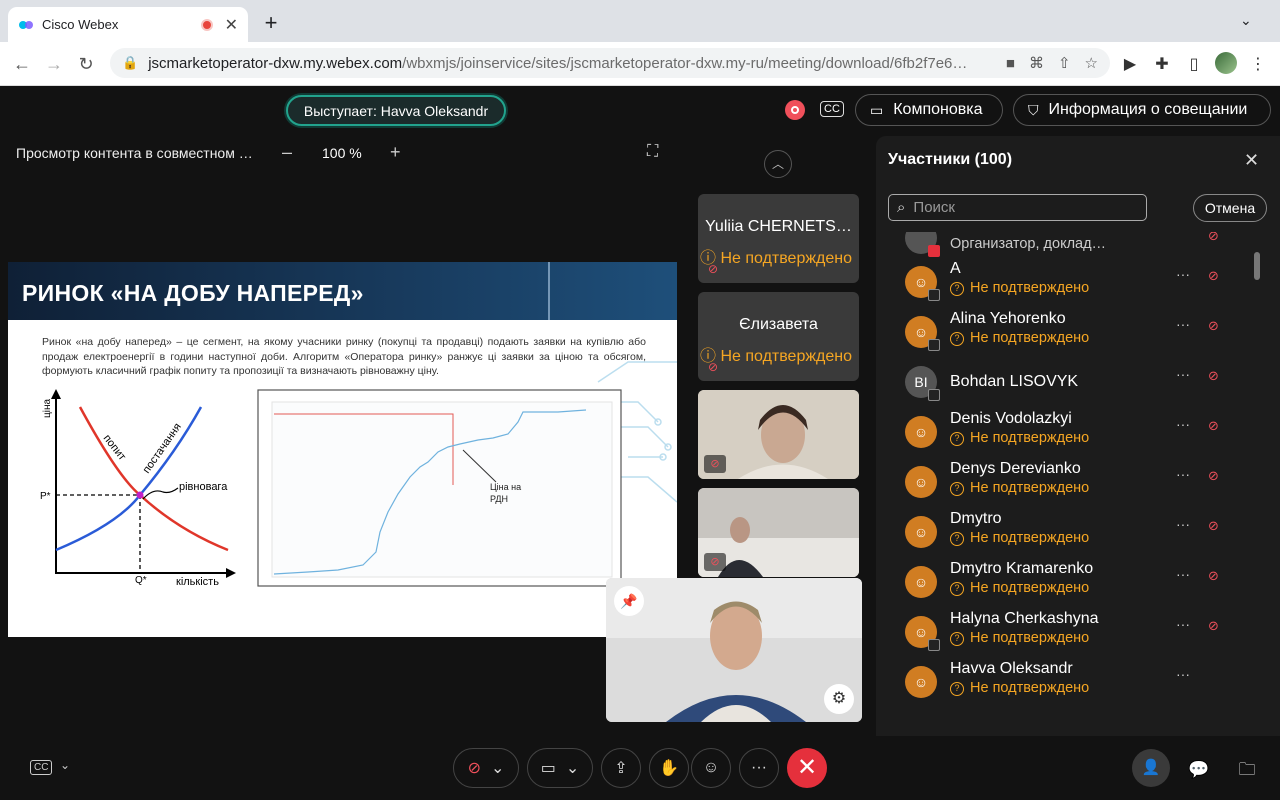 The image size is (1280, 800). What do you see at coordinates (1036, 63) in the screenshot?
I see `translate-icon: ⌘` at bounding box center [1036, 63].